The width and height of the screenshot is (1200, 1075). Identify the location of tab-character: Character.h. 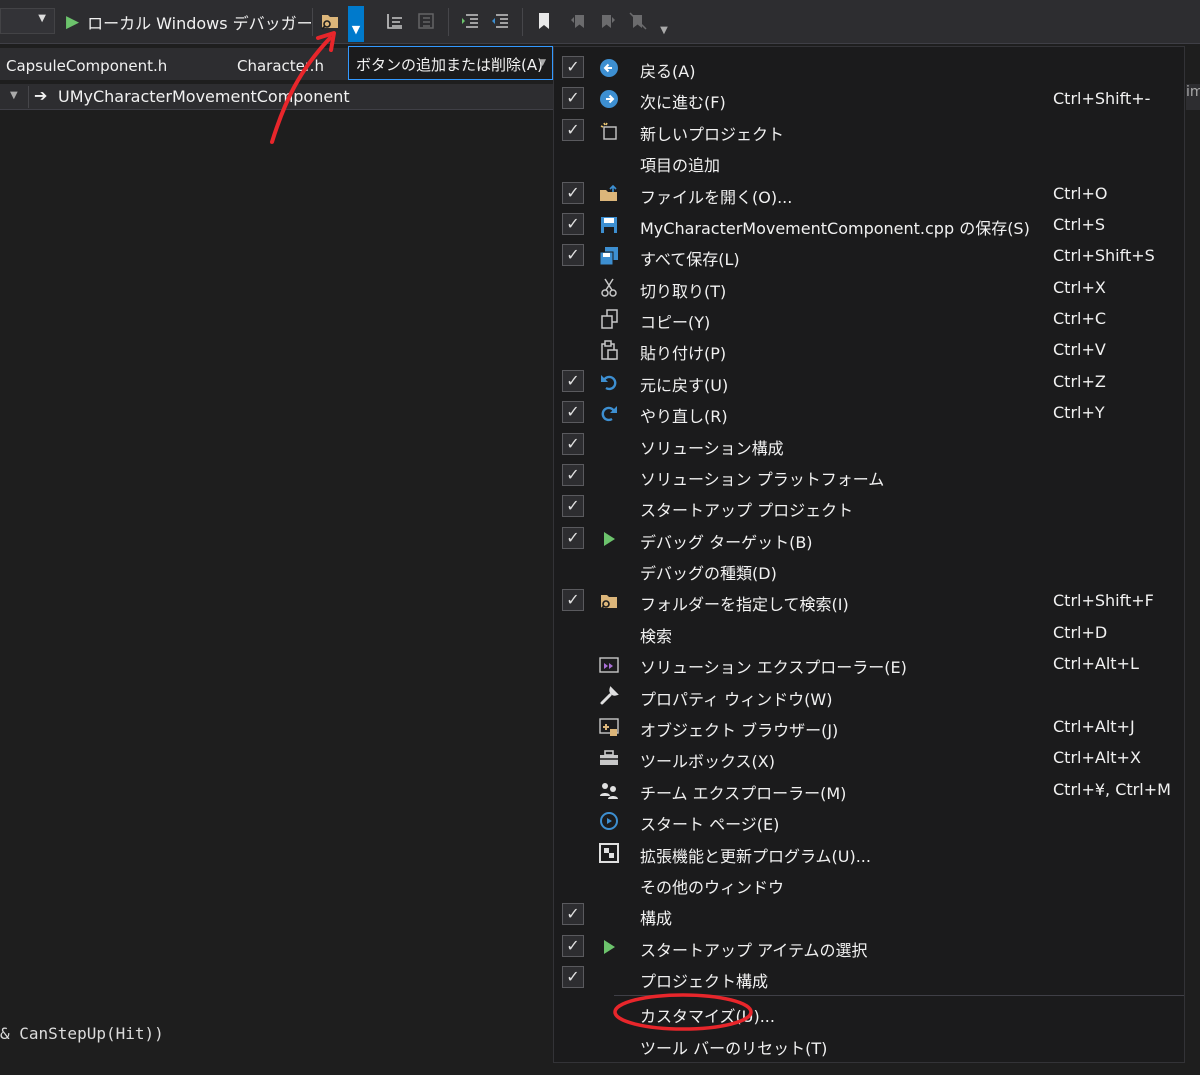
(280, 66).